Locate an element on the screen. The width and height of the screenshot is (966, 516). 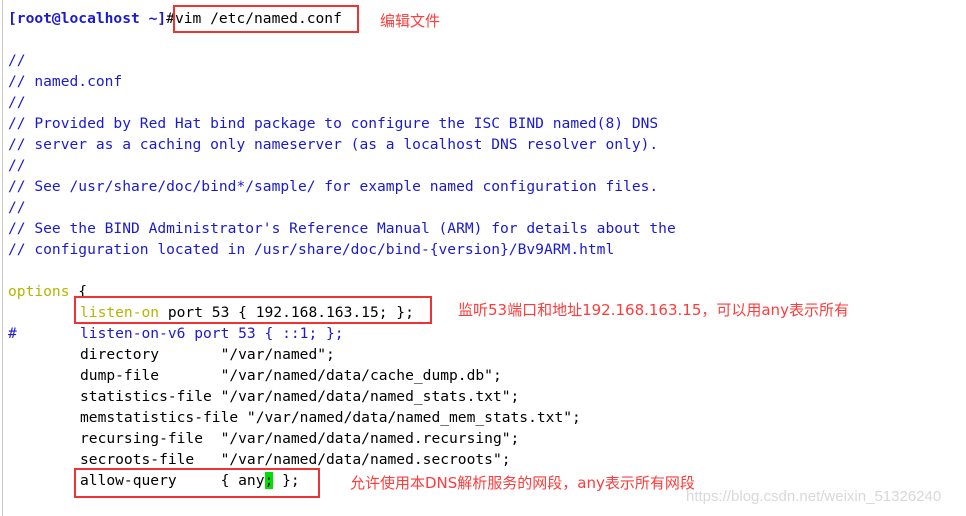
options-keyword: options is located at coordinates (39, 291).